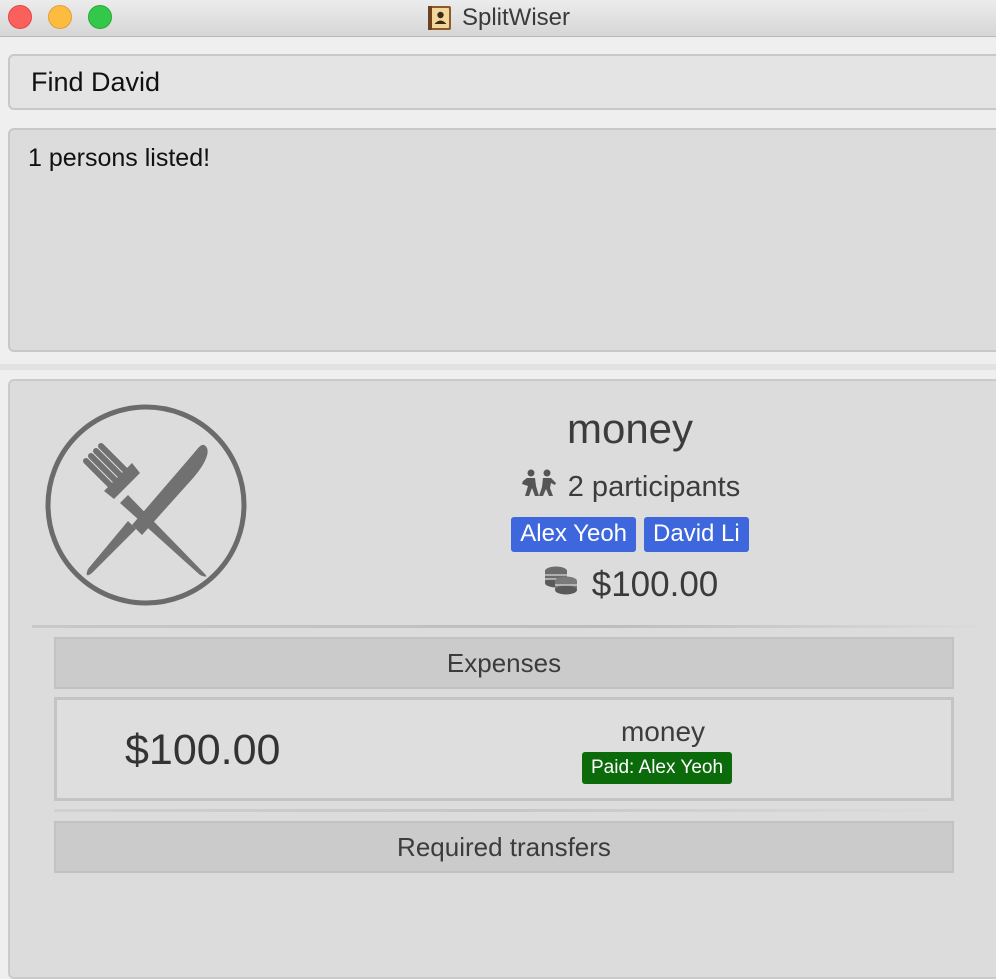 Image resolution: width=996 pixels, height=979 pixels. I want to click on coins-icon, so click(561, 584).